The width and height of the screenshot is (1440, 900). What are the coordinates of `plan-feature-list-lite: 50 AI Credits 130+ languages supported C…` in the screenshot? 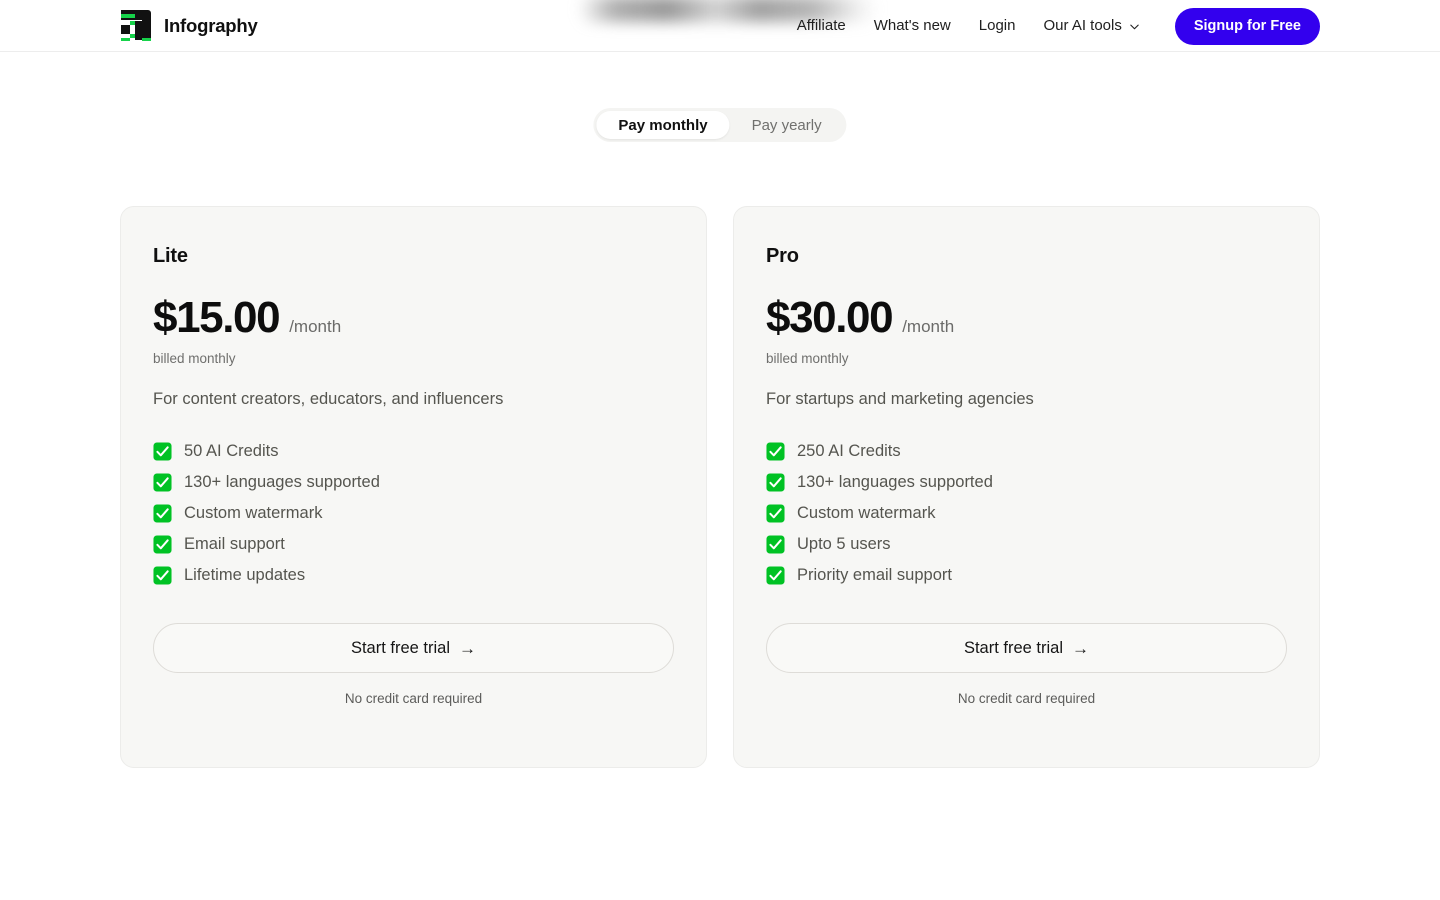 It's located at (413, 513).